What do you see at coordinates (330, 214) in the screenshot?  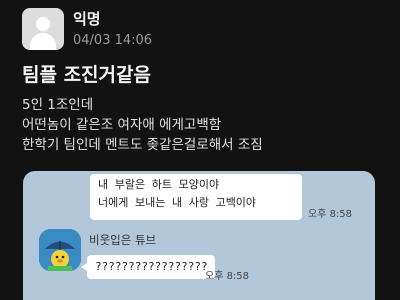 I see `outgoing-message-time: 오후 8:58` at bounding box center [330, 214].